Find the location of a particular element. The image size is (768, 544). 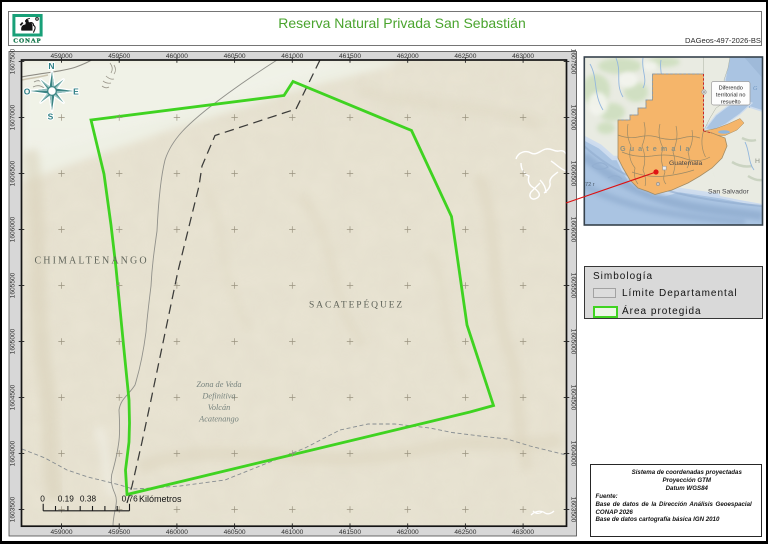

svg-text: SACATEPÉQUEZ is located at coordinates (356, 305).